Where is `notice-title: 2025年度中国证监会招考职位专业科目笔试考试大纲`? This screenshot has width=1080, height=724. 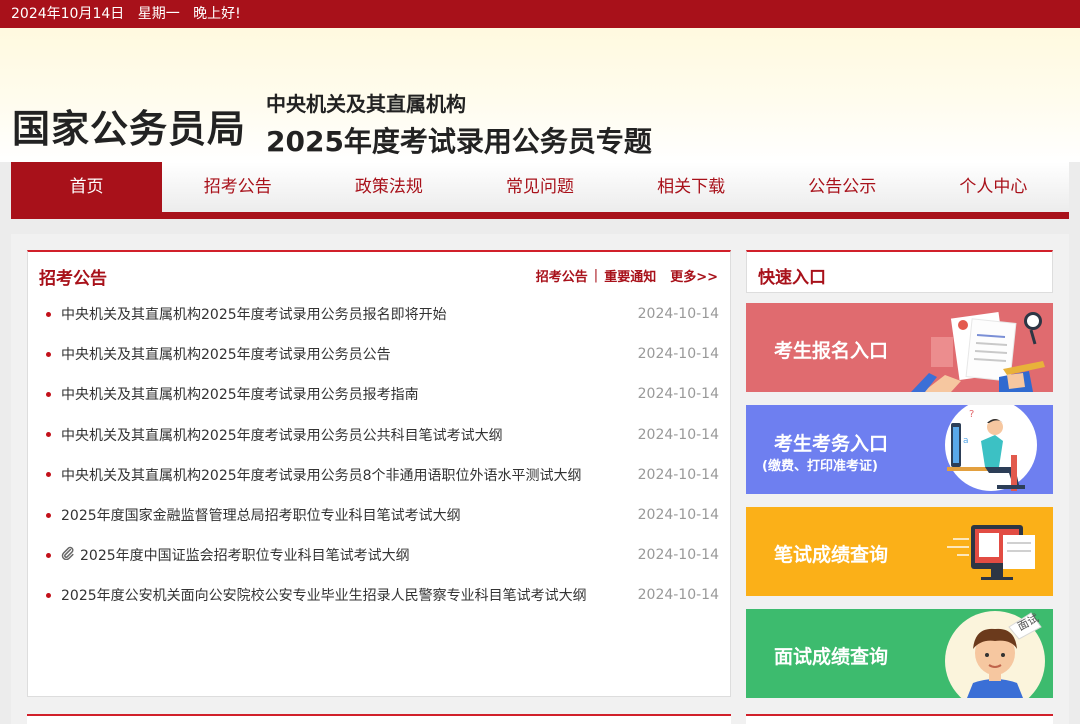 notice-title: 2025年度中国证监会招考职位专业科目笔试考试大纲 is located at coordinates (359, 555).